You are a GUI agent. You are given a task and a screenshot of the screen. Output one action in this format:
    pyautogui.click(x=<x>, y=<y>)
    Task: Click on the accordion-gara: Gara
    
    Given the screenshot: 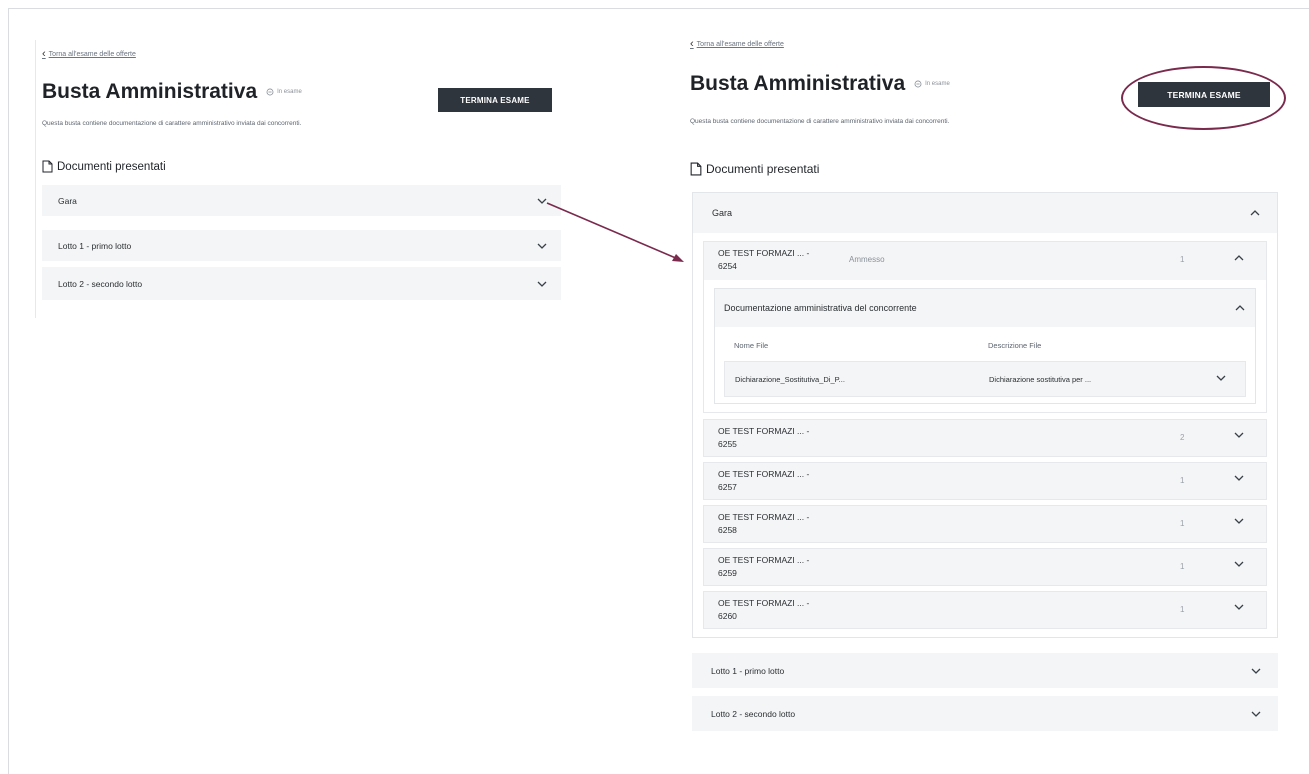 What is the action you would take?
    pyautogui.click(x=301, y=200)
    